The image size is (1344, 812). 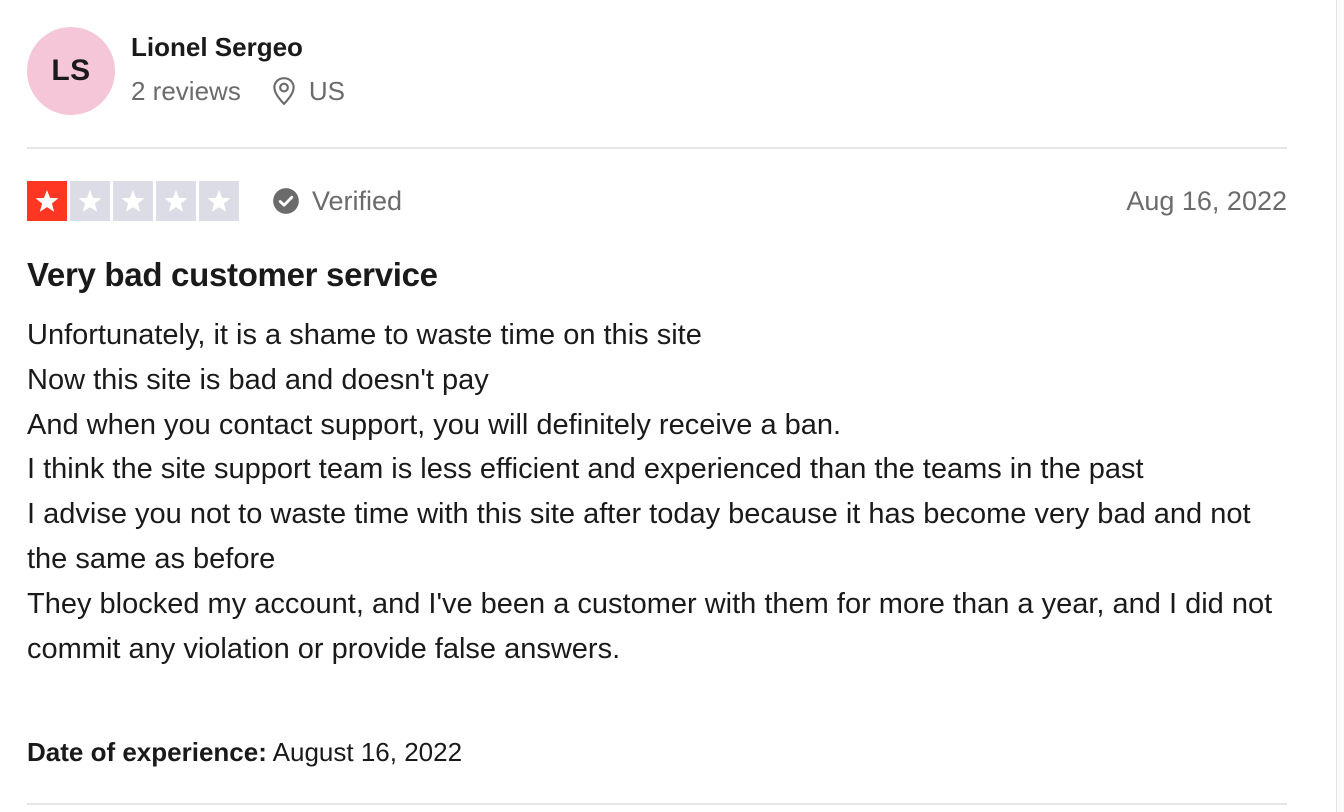 What do you see at coordinates (657, 201) in the screenshot?
I see `rating-row: Verified Aug 16, 2022` at bounding box center [657, 201].